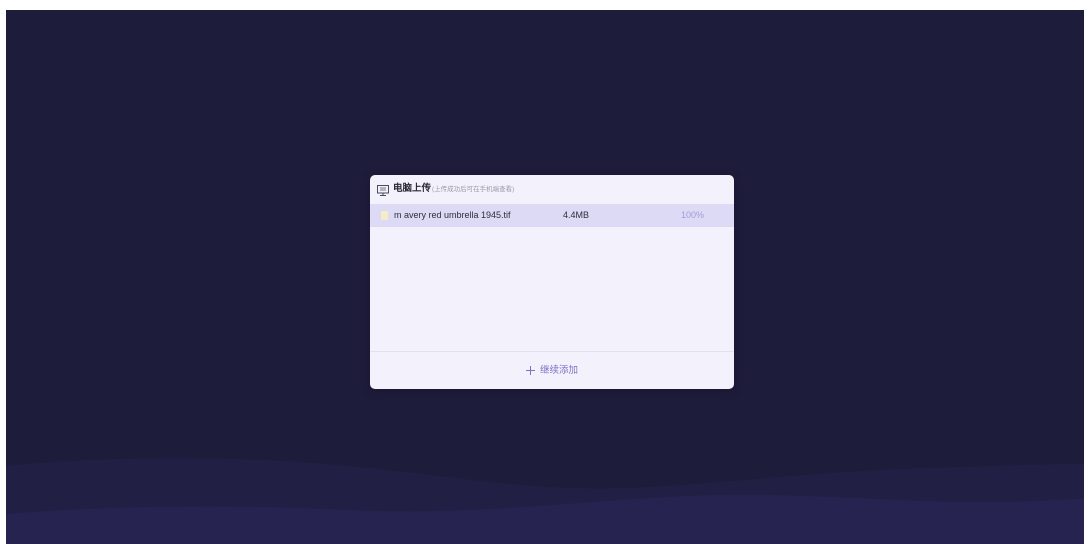  What do you see at coordinates (552, 277) in the screenshot?
I see `file-list: m avery red umbrella 1945.tif 4.4MB 100%` at bounding box center [552, 277].